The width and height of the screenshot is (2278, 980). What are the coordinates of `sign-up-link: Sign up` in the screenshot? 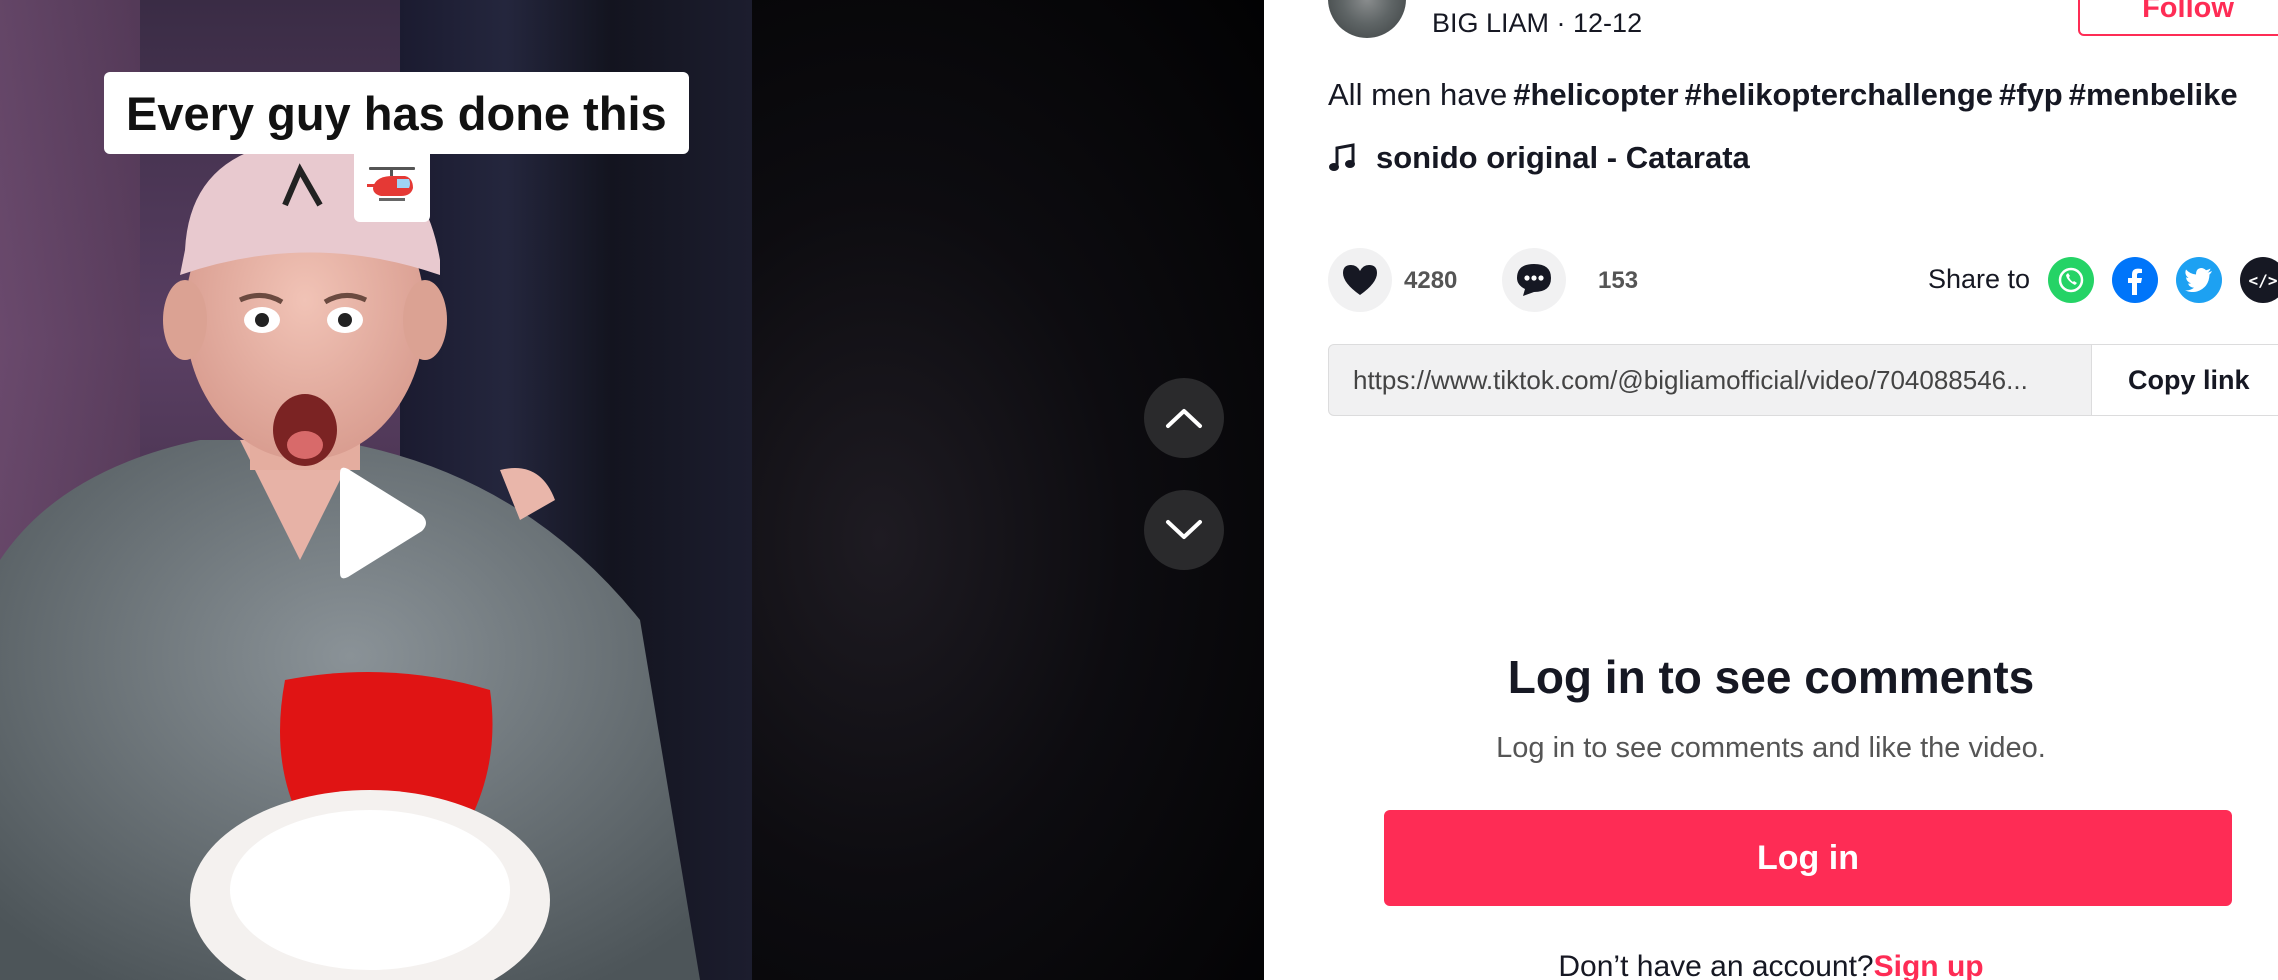 It's located at (1929, 965).